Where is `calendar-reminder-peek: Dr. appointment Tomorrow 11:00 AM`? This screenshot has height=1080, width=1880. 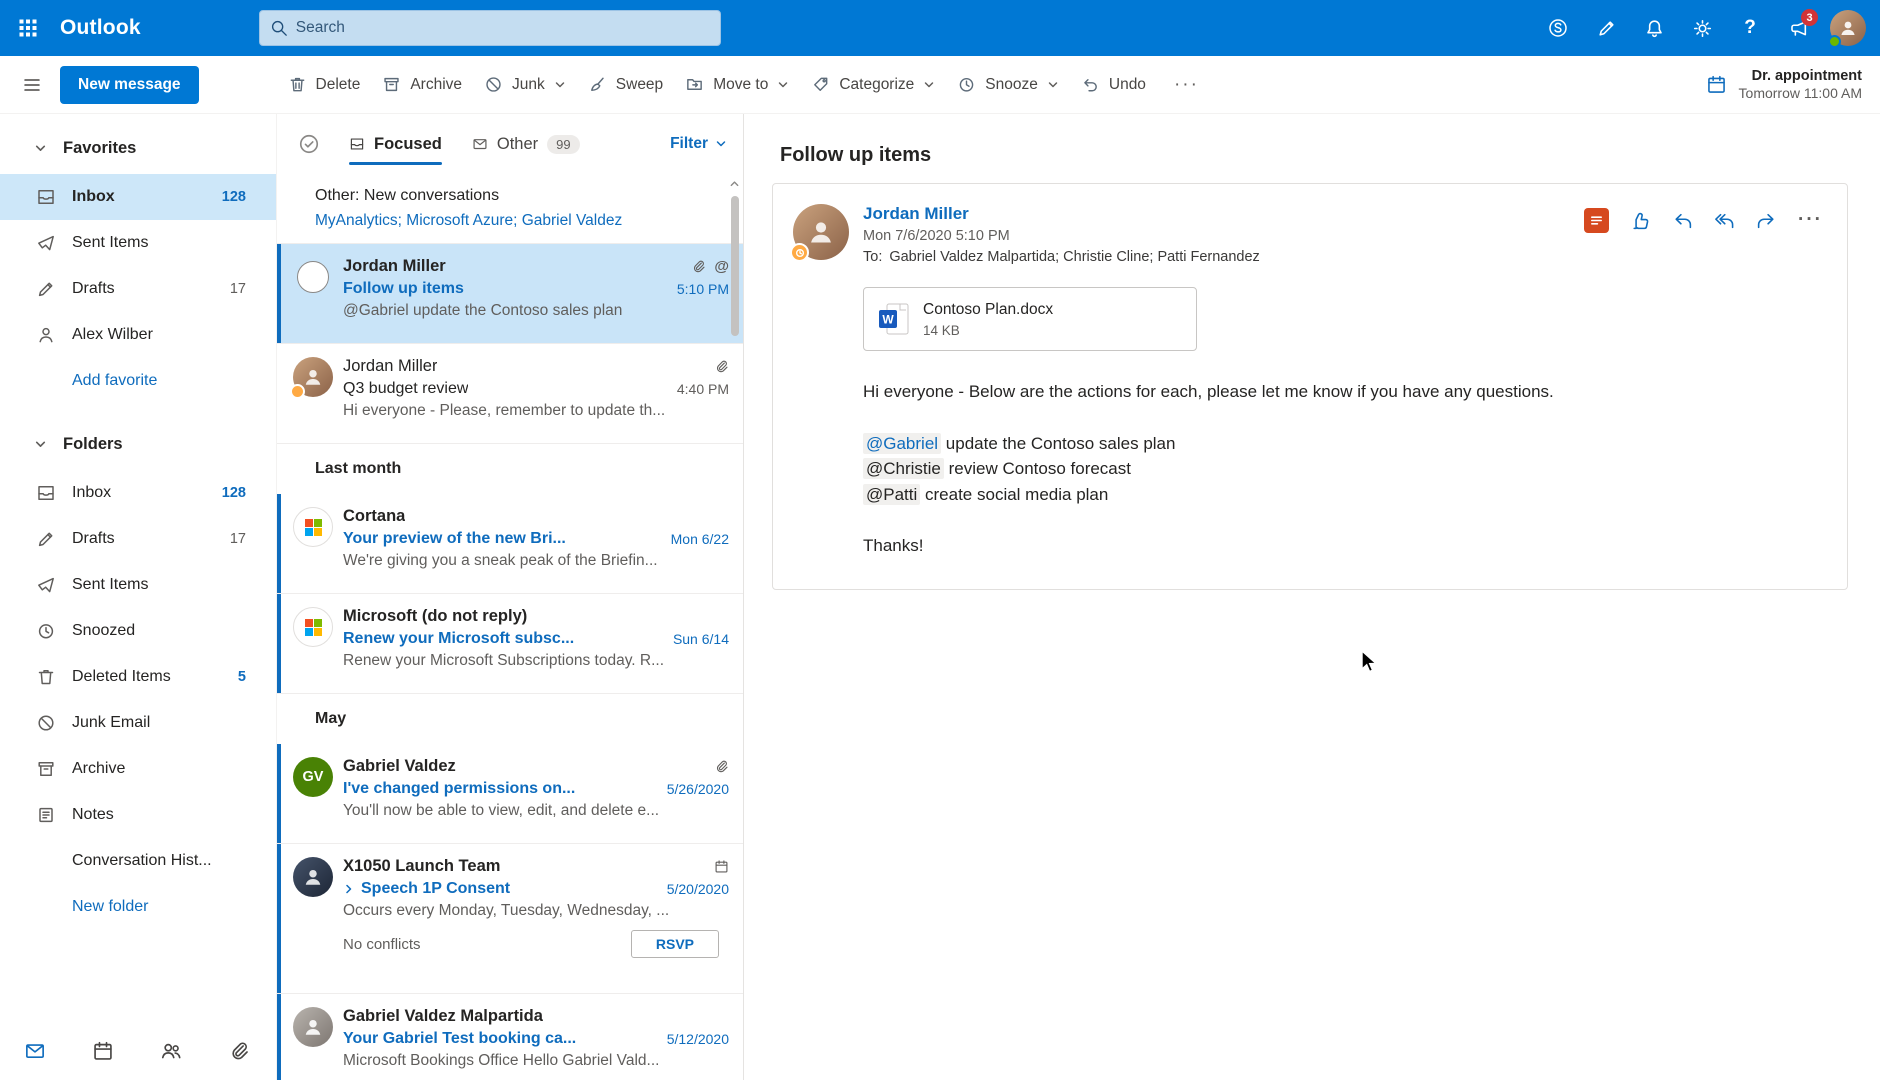 calendar-reminder-peek: Dr. appointment Tomorrow 11:00 AM is located at coordinates (1784, 85).